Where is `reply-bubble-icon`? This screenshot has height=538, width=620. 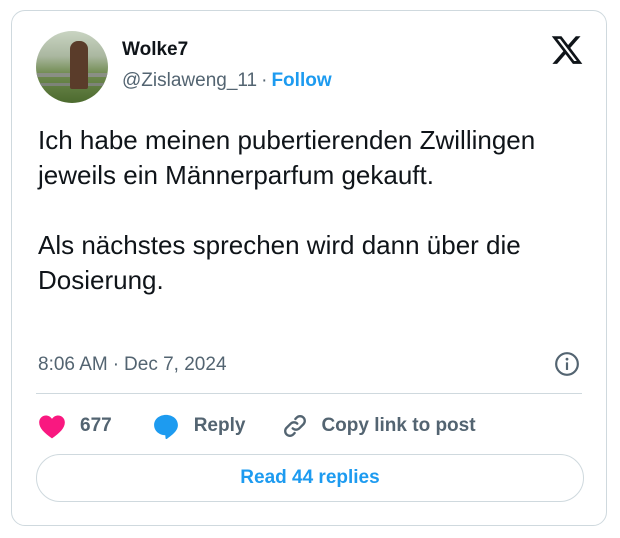 reply-bubble-icon is located at coordinates (165, 427).